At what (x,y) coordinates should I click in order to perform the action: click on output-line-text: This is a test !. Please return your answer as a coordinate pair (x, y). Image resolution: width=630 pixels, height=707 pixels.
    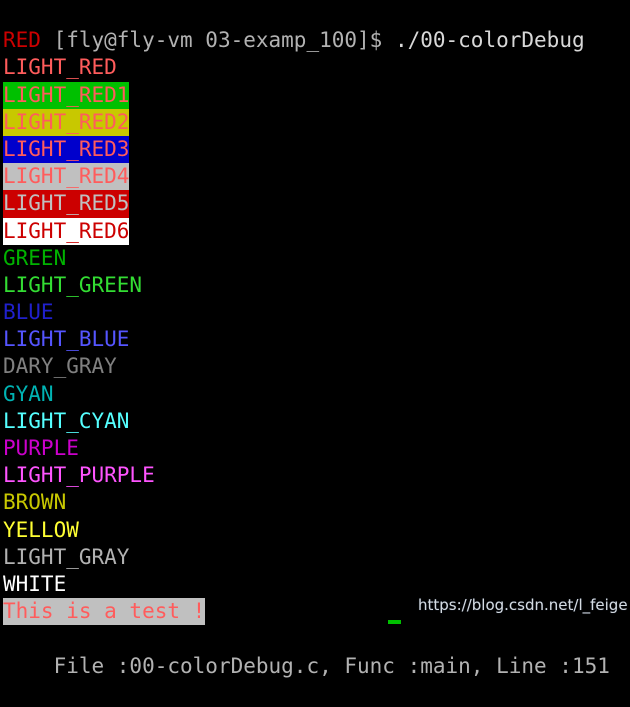
    Looking at the image, I should click on (104, 612).